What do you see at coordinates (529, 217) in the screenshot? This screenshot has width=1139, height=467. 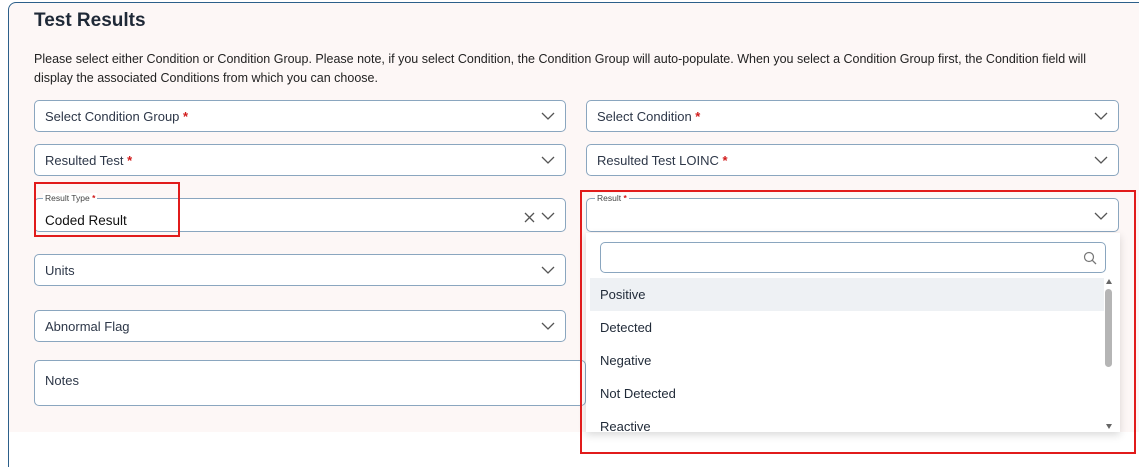 I see `close-icon` at bounding box center [529, 217].